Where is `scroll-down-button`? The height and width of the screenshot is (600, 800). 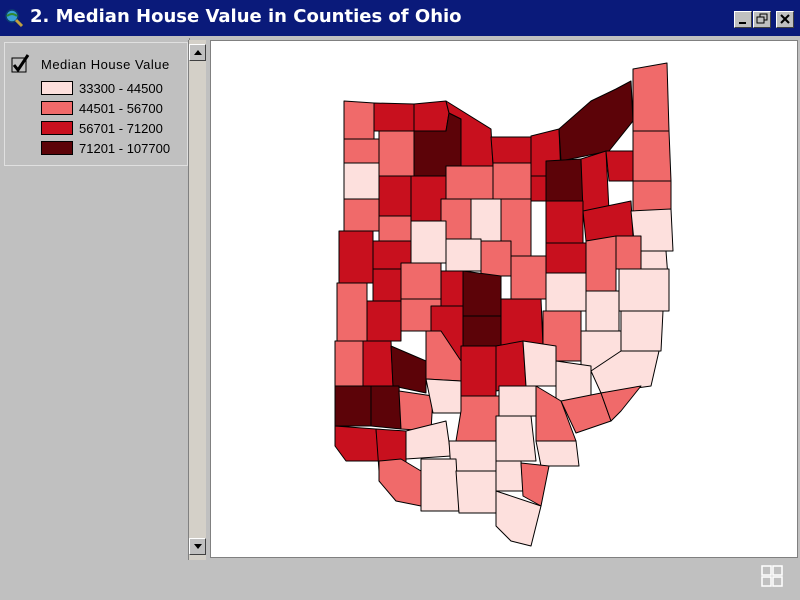
scroll-down-button is located at coordinates (197, 546).